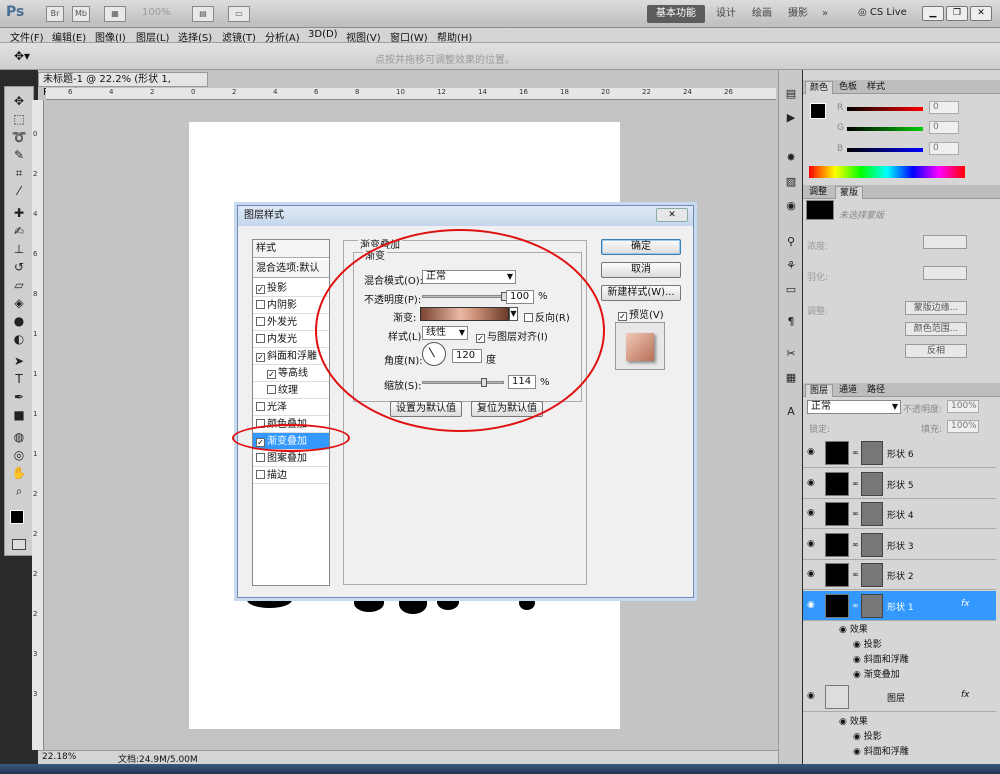 This screenshot has height=774, width=1000. What do you see at coordinates (203, 14) in the screenshot?
I see `arrange-documents-icon: ▤` at bounding box center [203, 14].